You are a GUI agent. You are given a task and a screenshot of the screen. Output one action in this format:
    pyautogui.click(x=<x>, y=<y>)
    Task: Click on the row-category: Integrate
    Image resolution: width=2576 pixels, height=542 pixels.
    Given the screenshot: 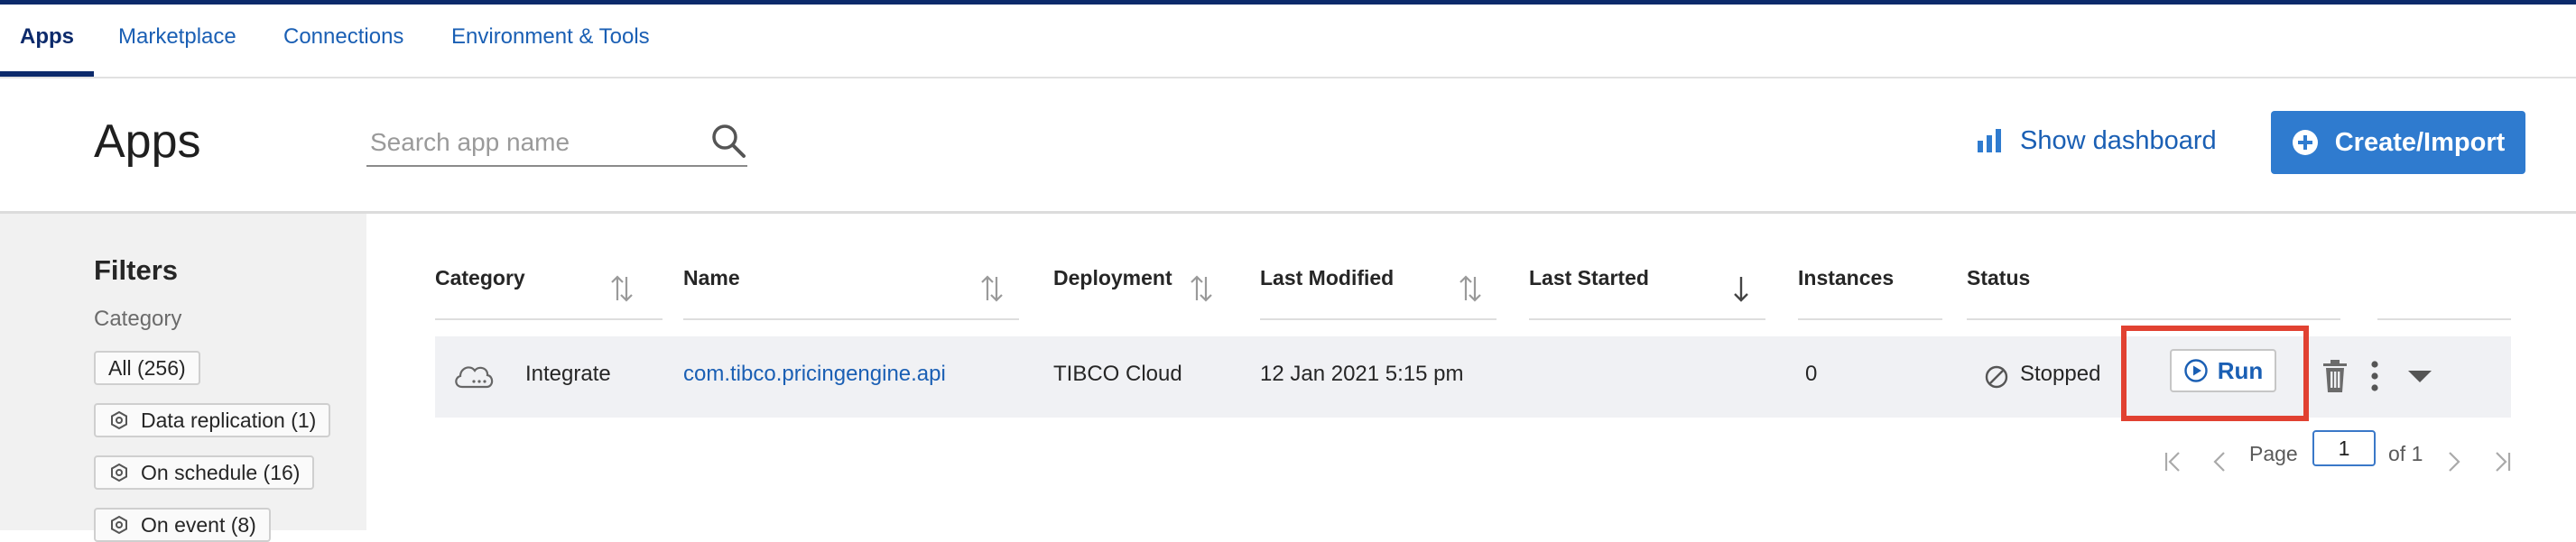 What is the action you would take?
    pyautogui.click(x=568, y=374)
    